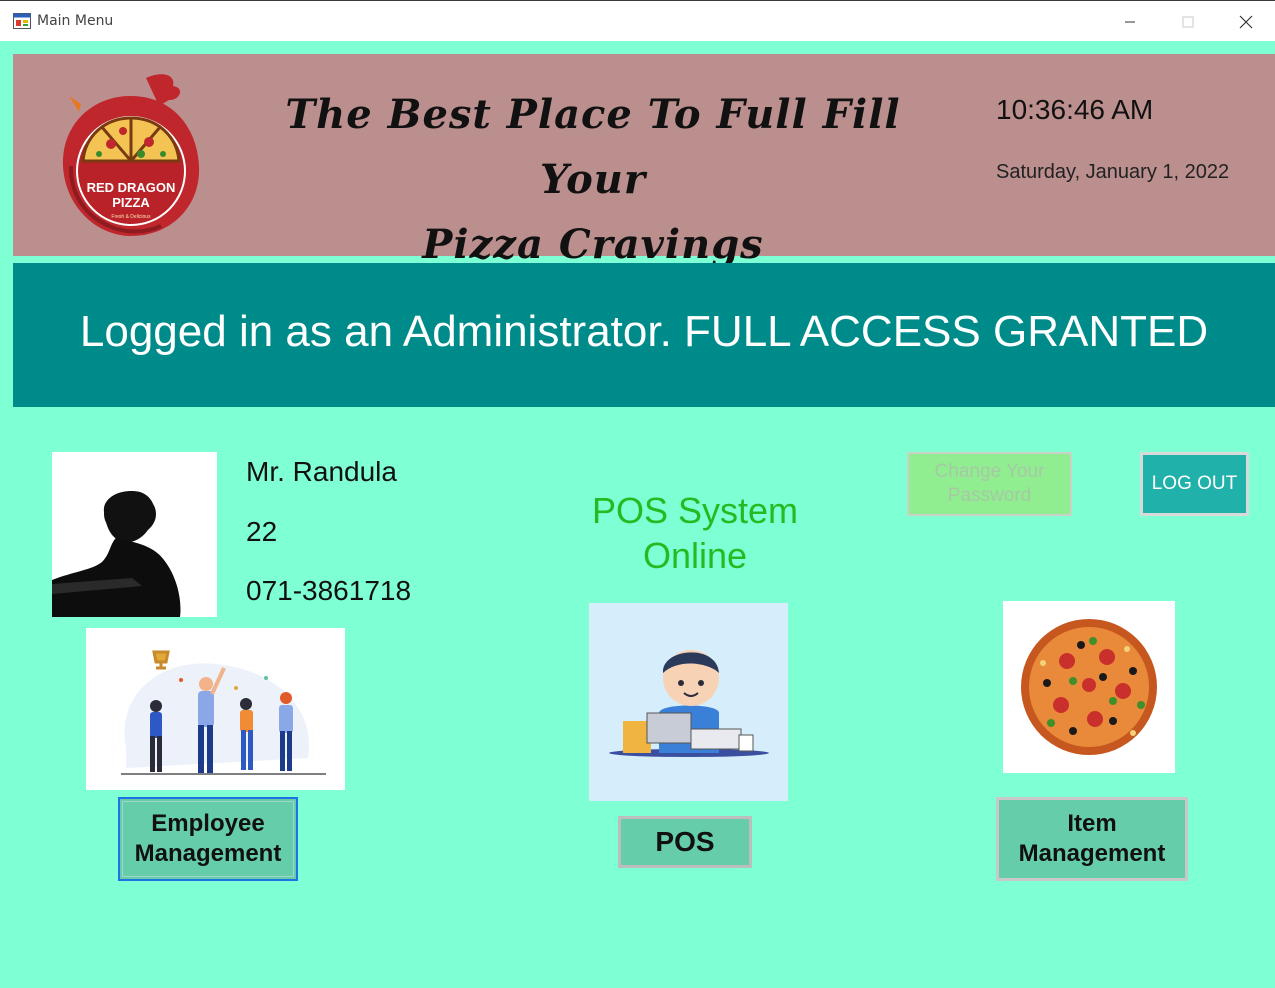  I want to click on close-button, so click(1246, 21).